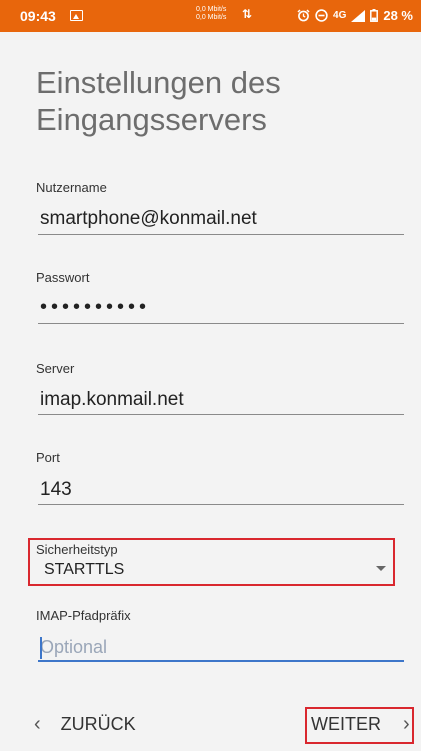  What do you see at coordinates (303, 15) in the screenshot?
I see `alarm-icon` at bounding box center [303, 15].